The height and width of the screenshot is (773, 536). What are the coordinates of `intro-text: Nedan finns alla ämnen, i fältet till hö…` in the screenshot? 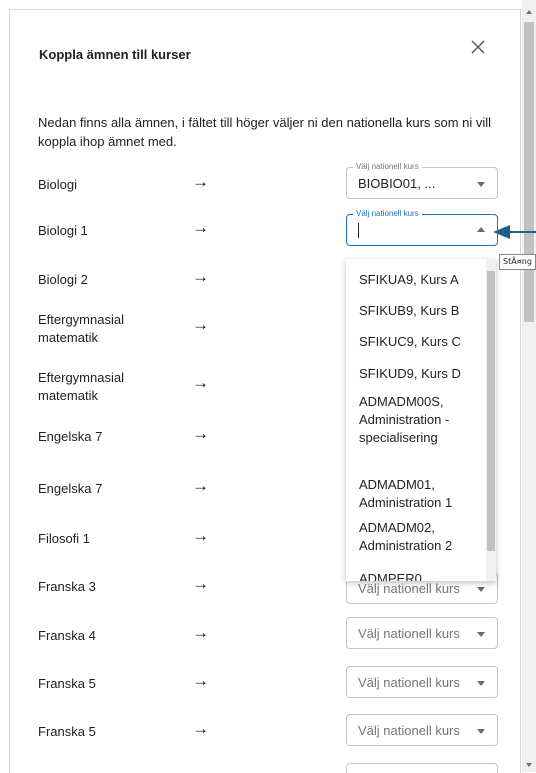 It's located at (265, 132).